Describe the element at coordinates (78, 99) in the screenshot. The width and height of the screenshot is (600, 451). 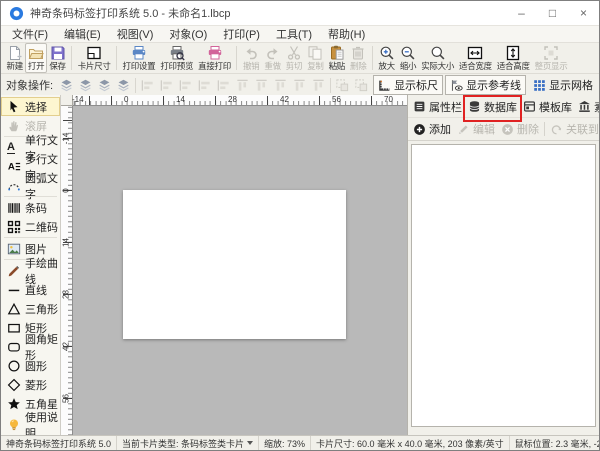
I see `h-ruler-label: -14` at that location.